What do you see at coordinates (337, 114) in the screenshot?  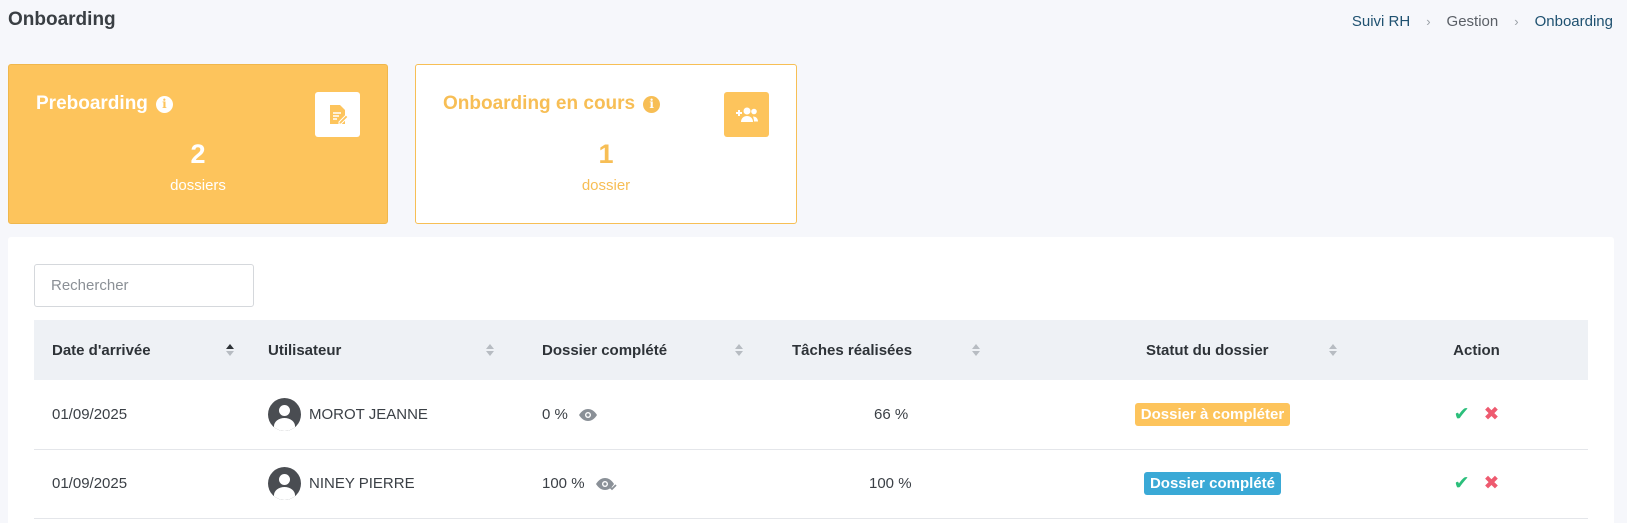 I see `file-edit-icon` at bounding box center [337, 114].